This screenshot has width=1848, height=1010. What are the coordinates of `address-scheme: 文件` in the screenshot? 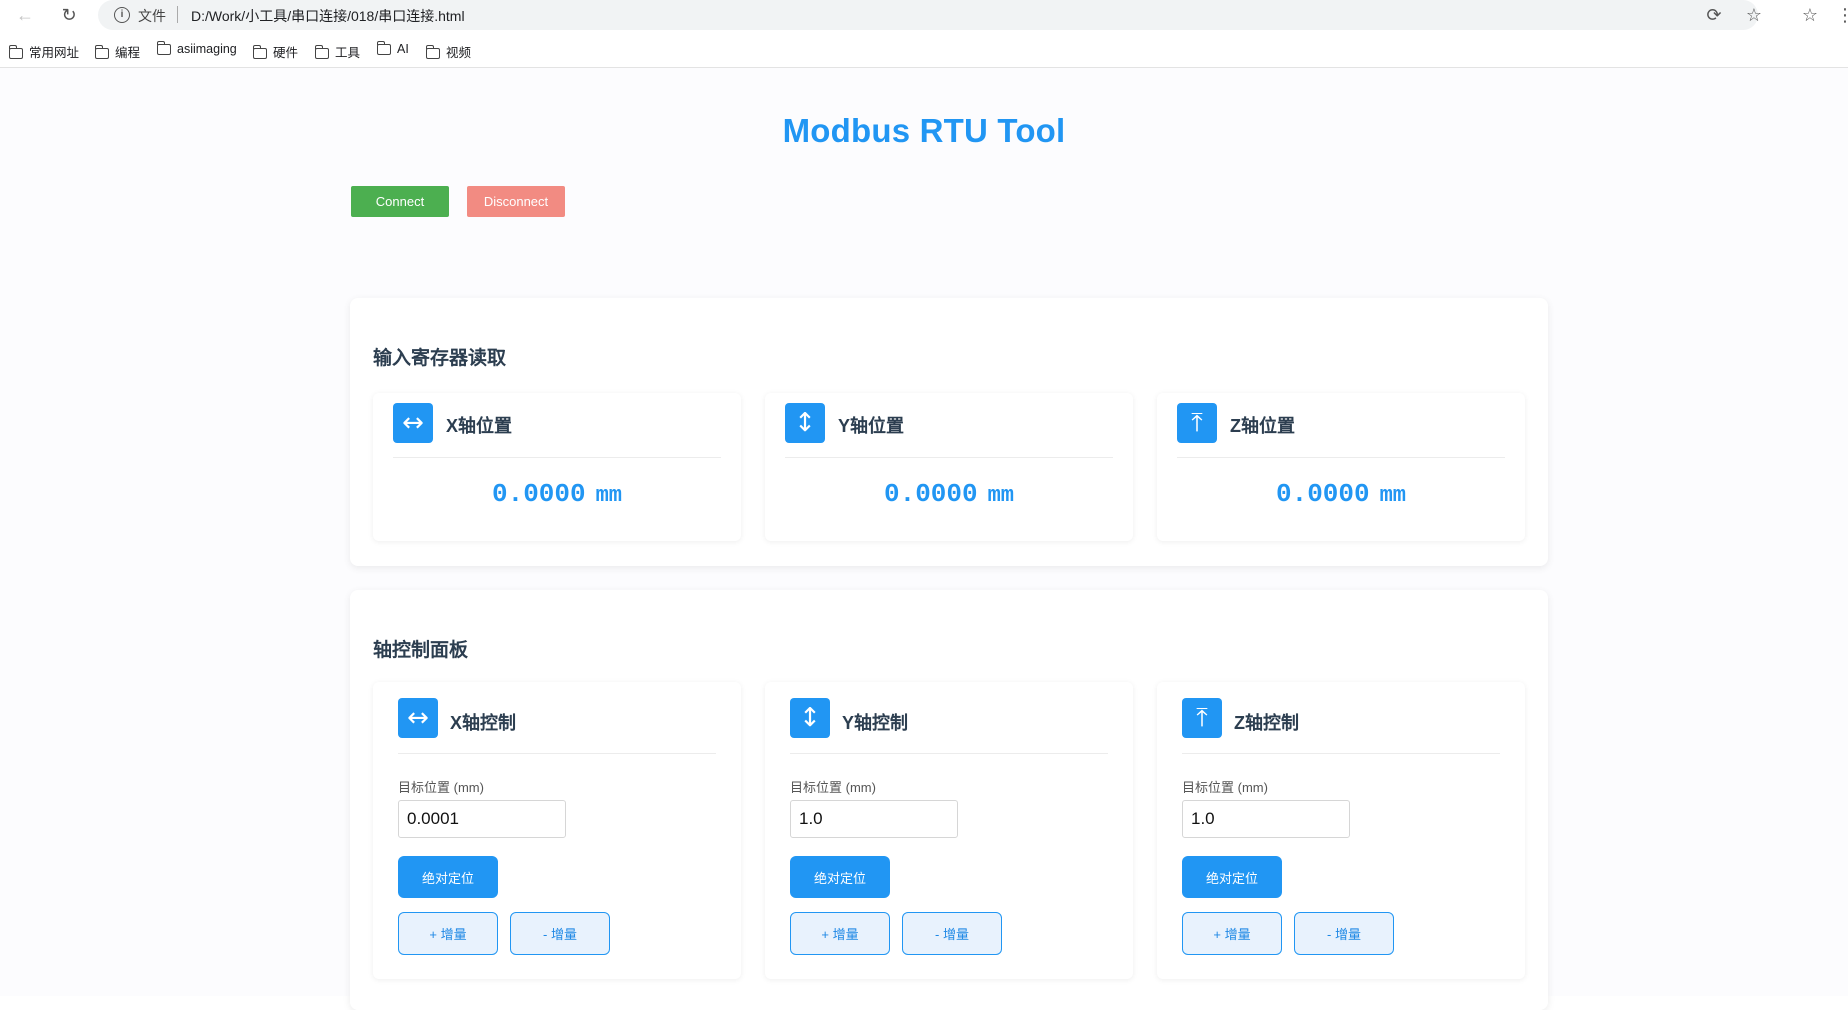 It's located at (152, 16).